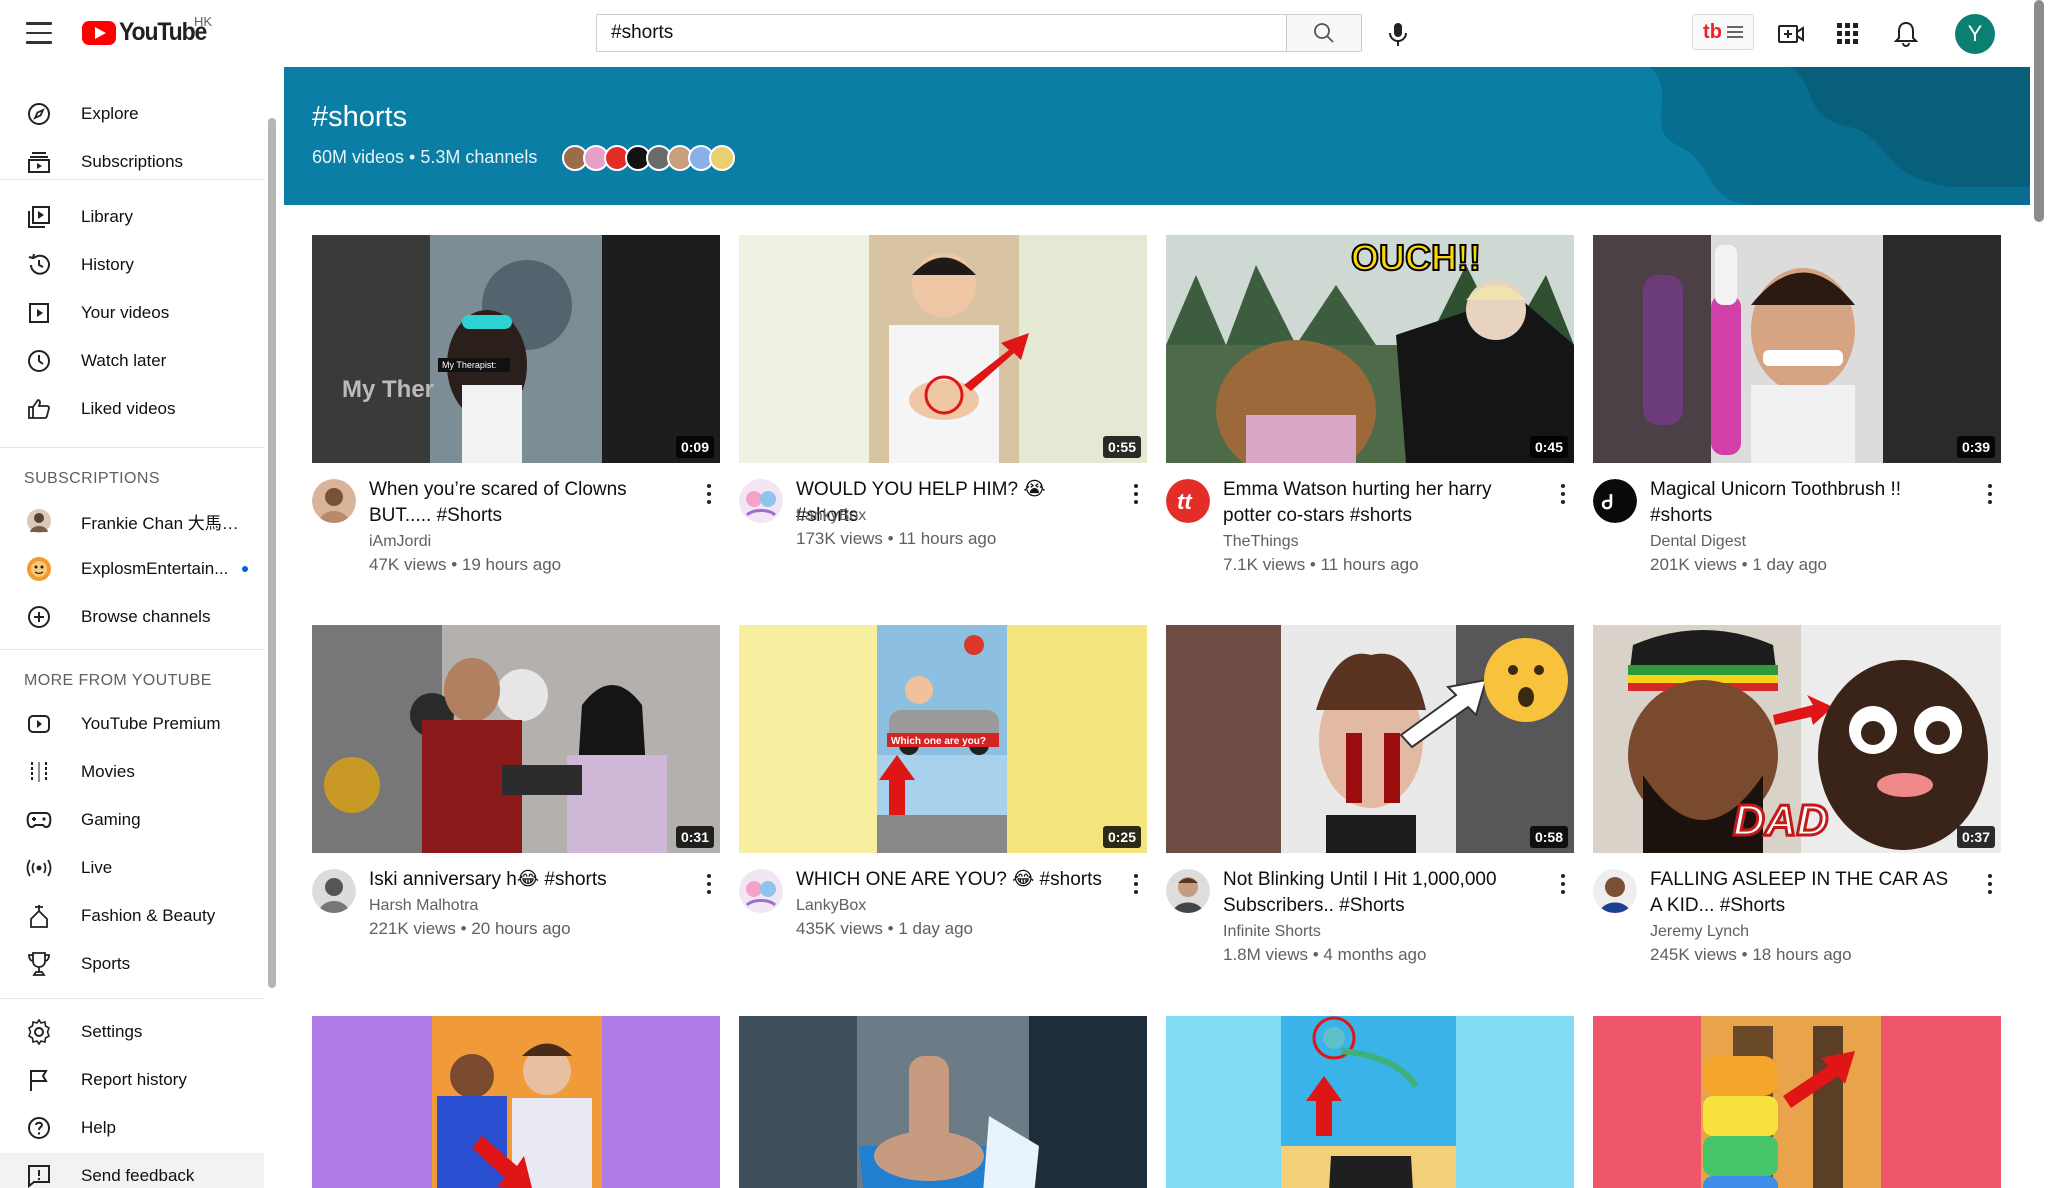 The width and height of the screenshot is (2048, 1188). Describe the element at coordinates (400, 542) in the screenshot. I see `channel-name: iAmJordi` at that location.